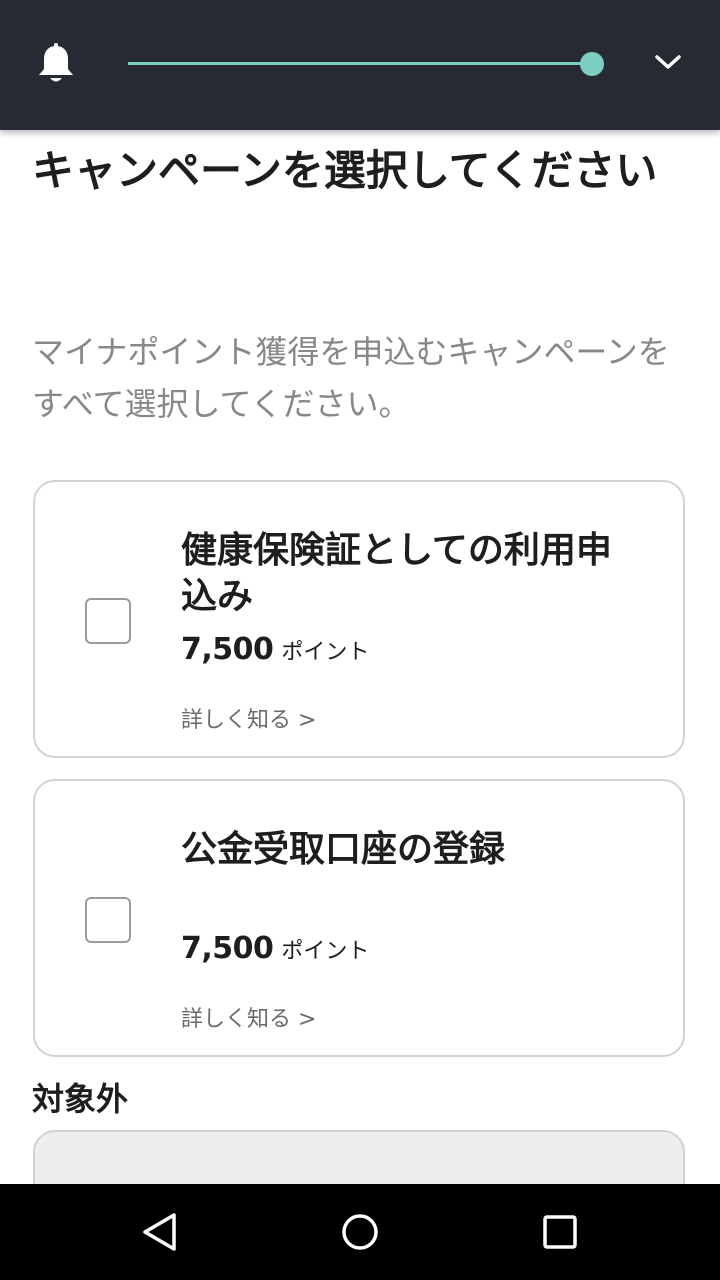 The height and width of the screenshot is (1280, 720). What do you see at coordinates (359, 1157) in the screenshot?
I see `excluded-campaign-card` at bounding box center [359, 1157].